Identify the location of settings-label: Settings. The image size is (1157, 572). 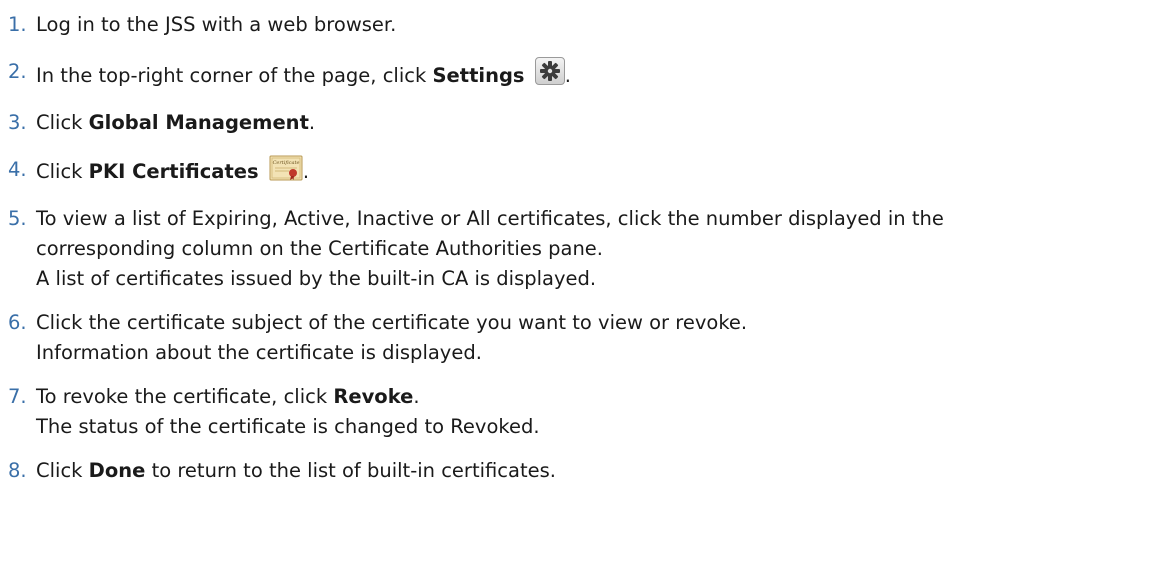
(478, 75).